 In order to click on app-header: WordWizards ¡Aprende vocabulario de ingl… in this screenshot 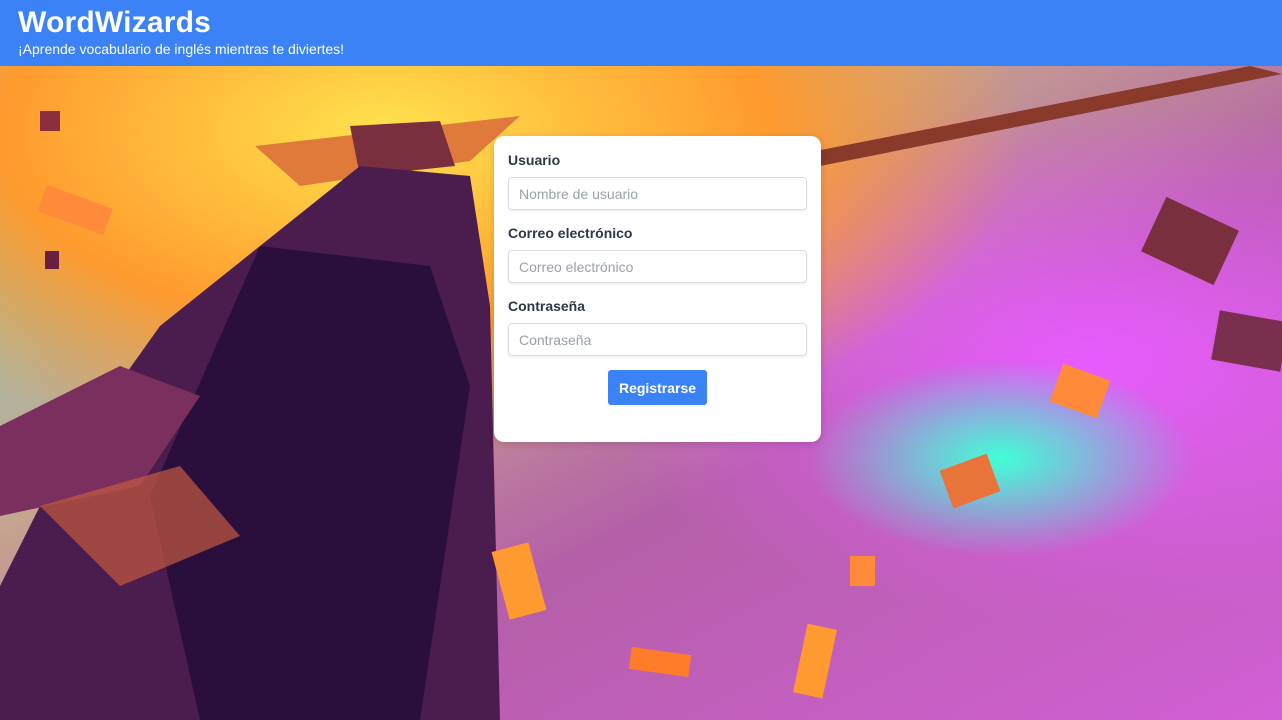, I will do `click(641, 33)`.